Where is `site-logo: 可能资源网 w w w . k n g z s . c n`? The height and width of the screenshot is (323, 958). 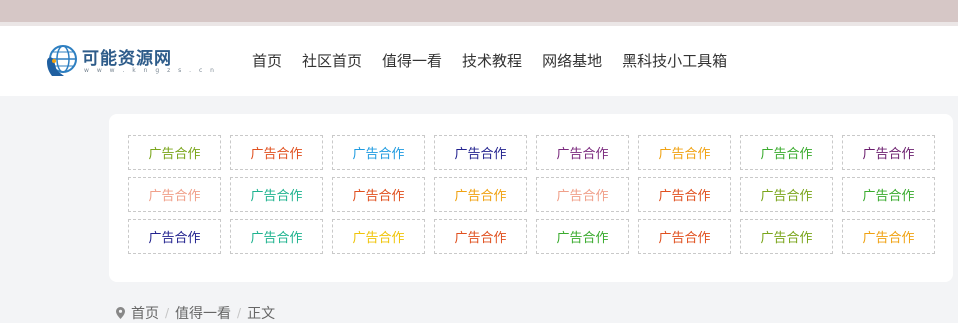 site-logo: 可能资源网 w w w . k n g z s . c n is located at coordinates (129, 62).